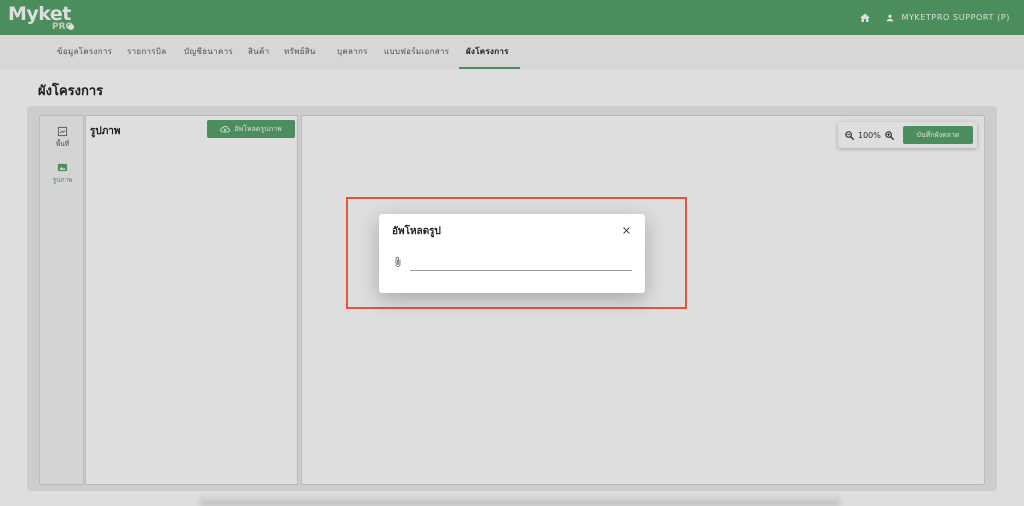 This screenshot has height=506, width=1024. What do you see at coordinates (520, 501) in the screenshot?
I see `bottom-shadow` at bounding box center [520, 501].